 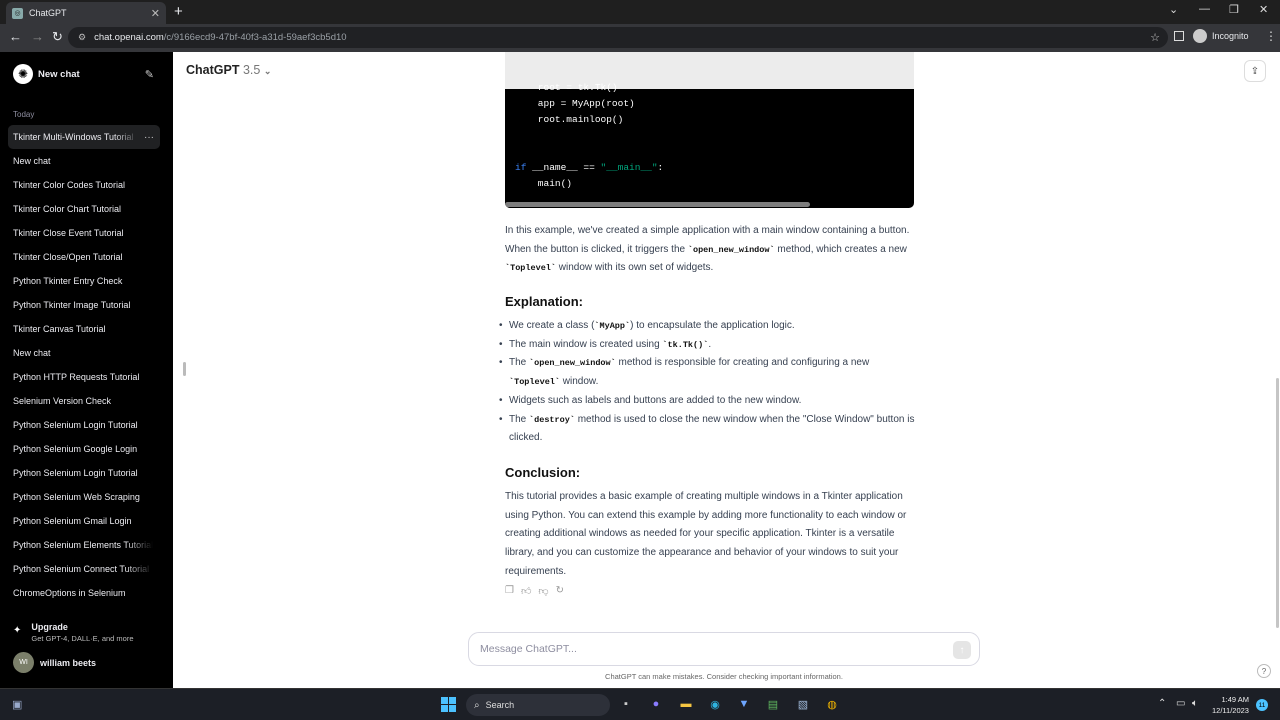 I want to click on volume-icon: 🔈︎, so click(x=1195, y=703).